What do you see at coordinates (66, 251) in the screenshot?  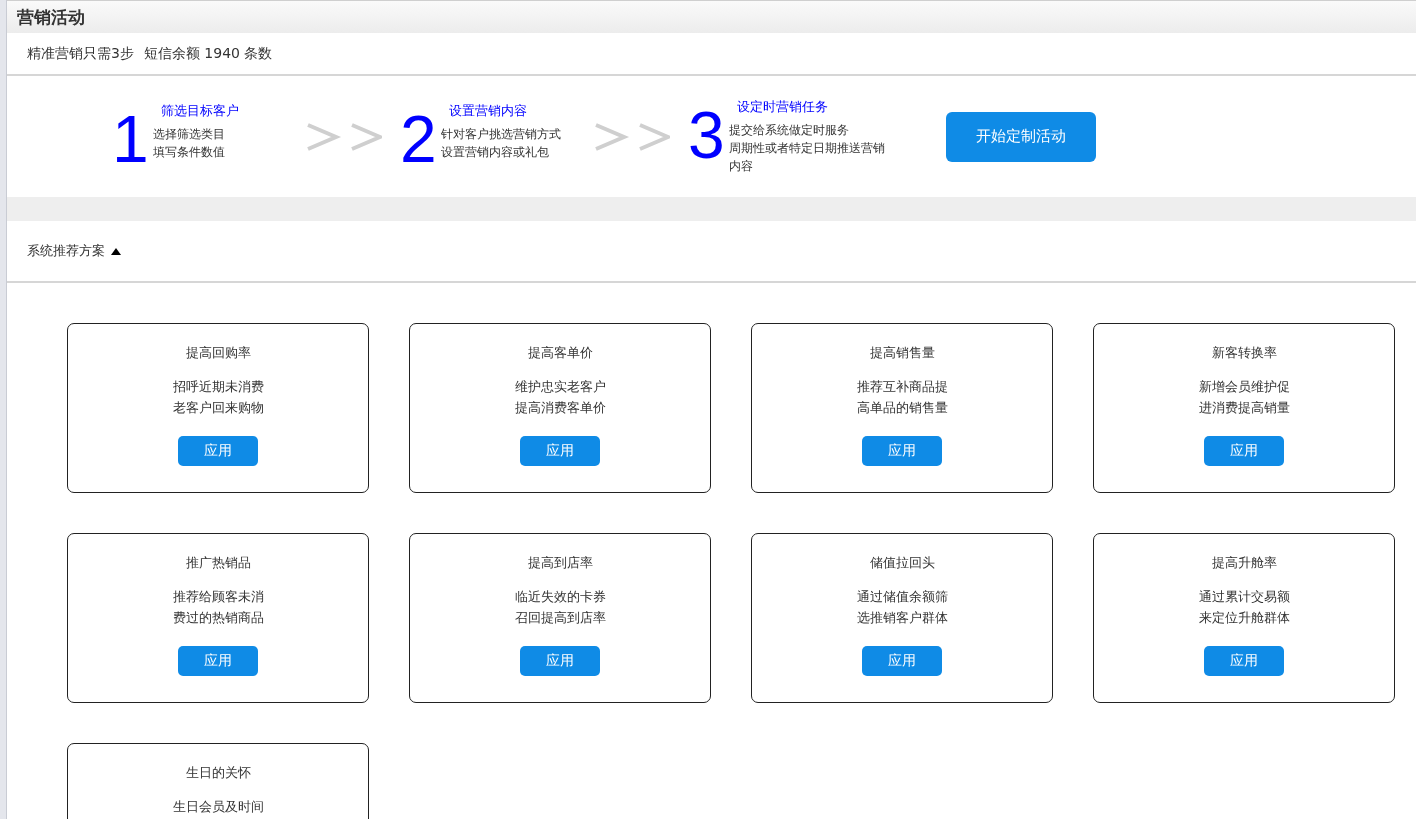 I see `section-title: 系统推荐方案` at bounding box center [66, 251].